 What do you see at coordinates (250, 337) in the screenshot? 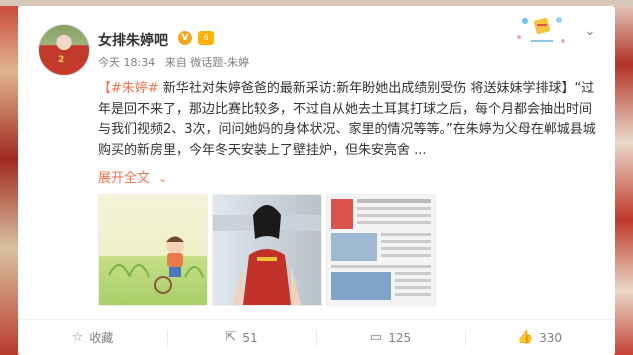
I see `repost-count: 51` at bounding box center [250, 337].